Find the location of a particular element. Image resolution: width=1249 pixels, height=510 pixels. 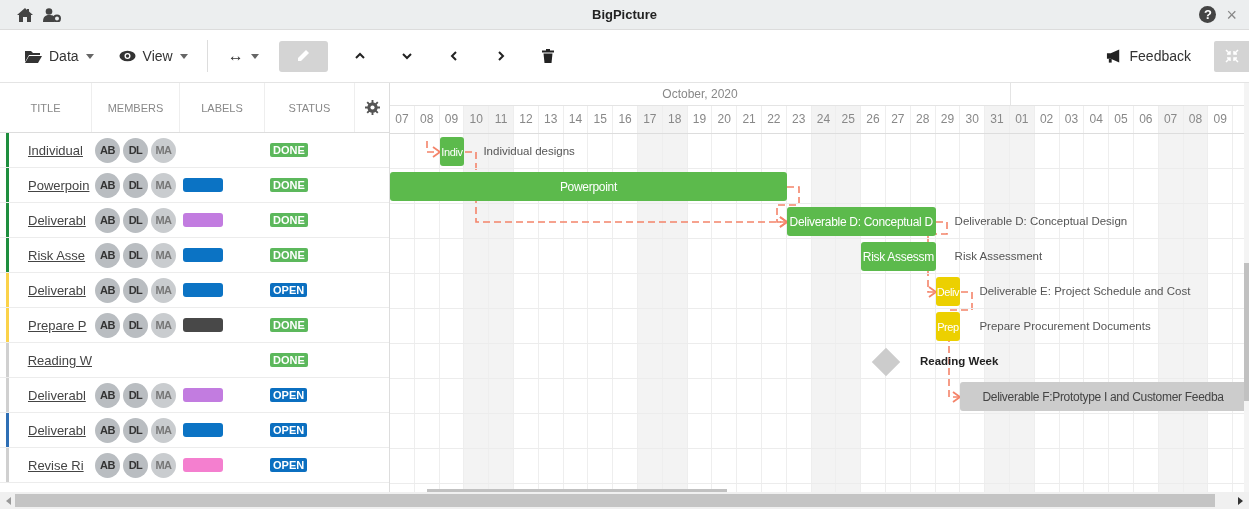

day-label: 26 is located at coordinates (873, 119).